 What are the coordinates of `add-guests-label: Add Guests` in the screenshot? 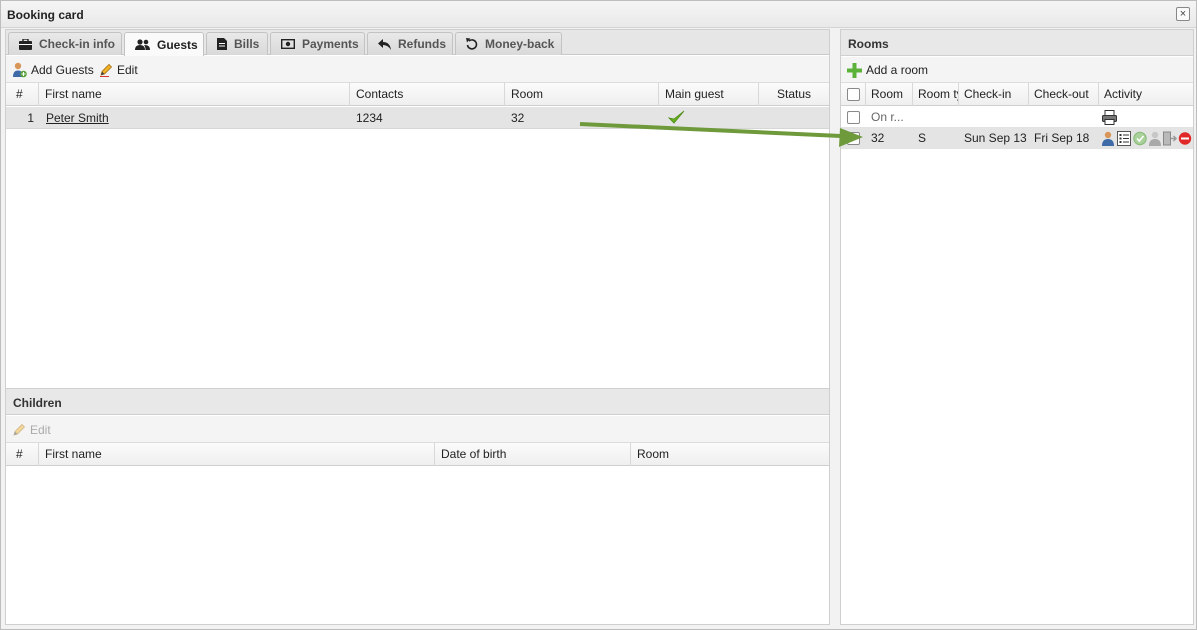 It's located at (62, 70).